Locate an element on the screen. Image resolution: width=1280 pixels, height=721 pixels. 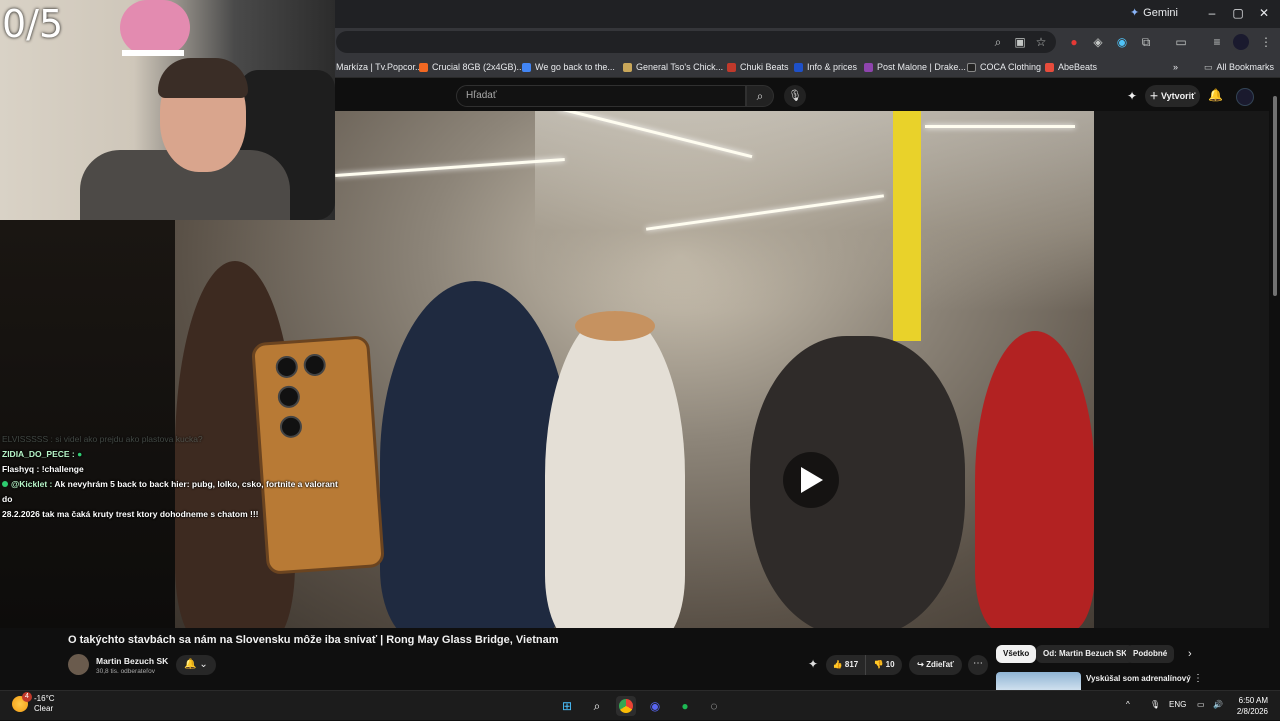
chevron-right-icon: › is located at coordinates (1190, 654).